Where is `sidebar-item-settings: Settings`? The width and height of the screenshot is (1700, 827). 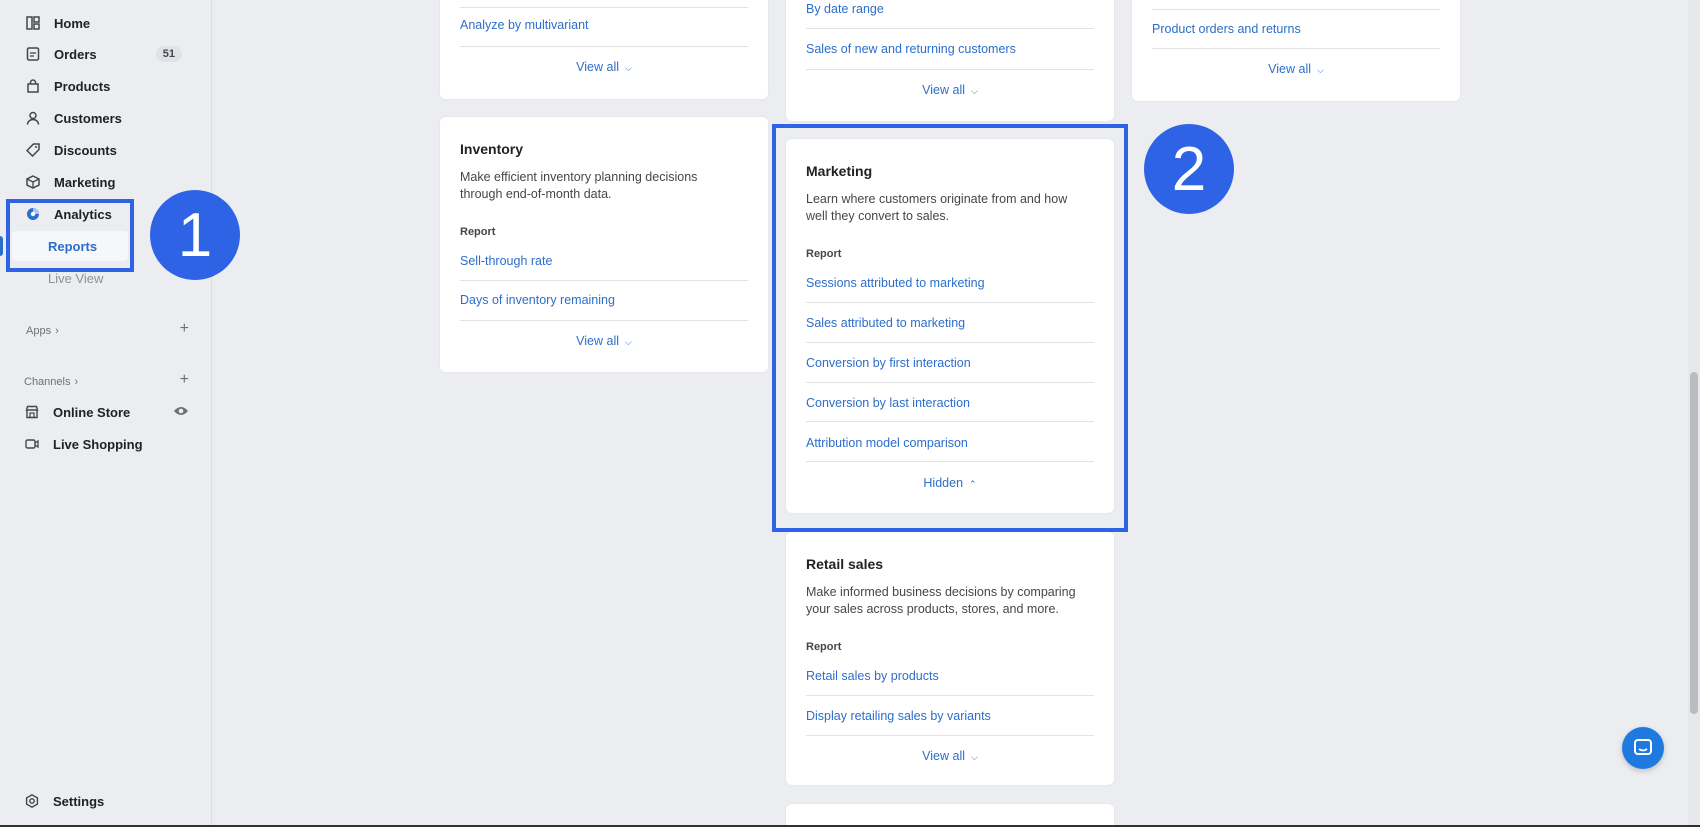
sidebar-item-settings: Settings is located at coordinates (107, 801).